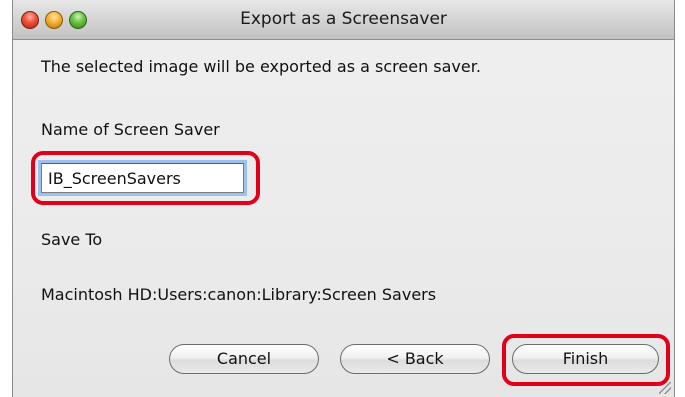 The width and height of the screenshot is (685, 397). Describe the element at coordinates (72, 239) in the screenshot. I see `save-to-label: Save To` at that location.